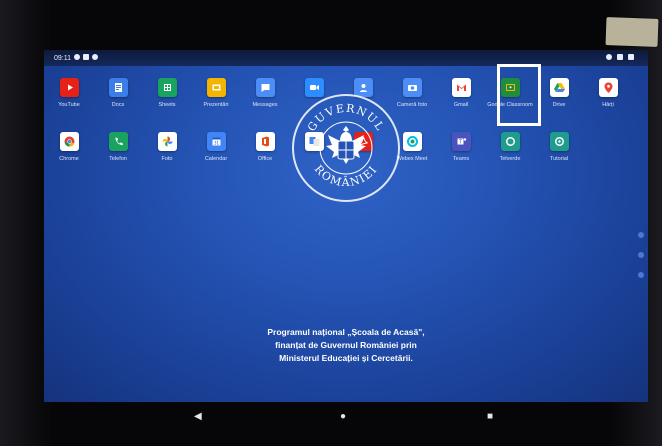  What do you see at coordinates (118, 87) in the screenshot?
I see `docs-icon` at bounding box center [118, 87].